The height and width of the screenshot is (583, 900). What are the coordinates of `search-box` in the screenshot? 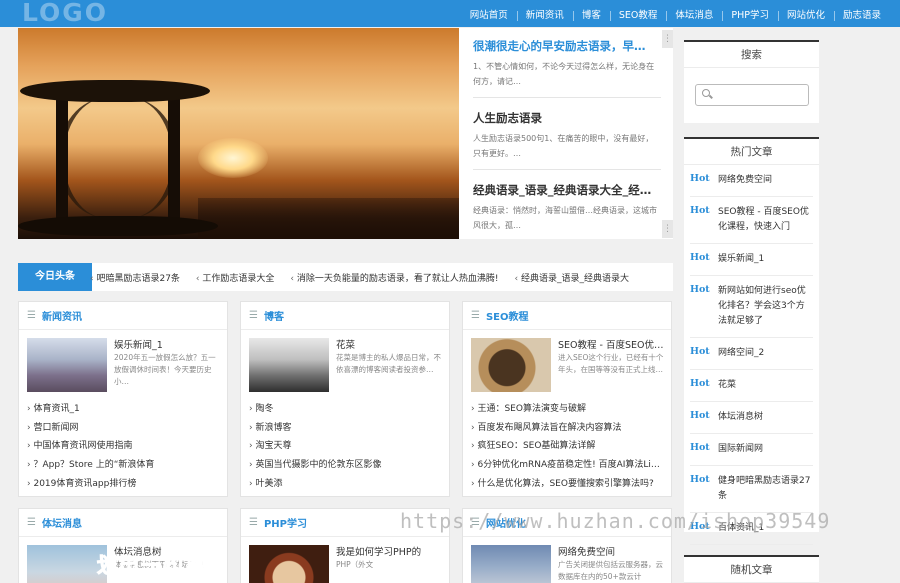 It's located at (752, 95).